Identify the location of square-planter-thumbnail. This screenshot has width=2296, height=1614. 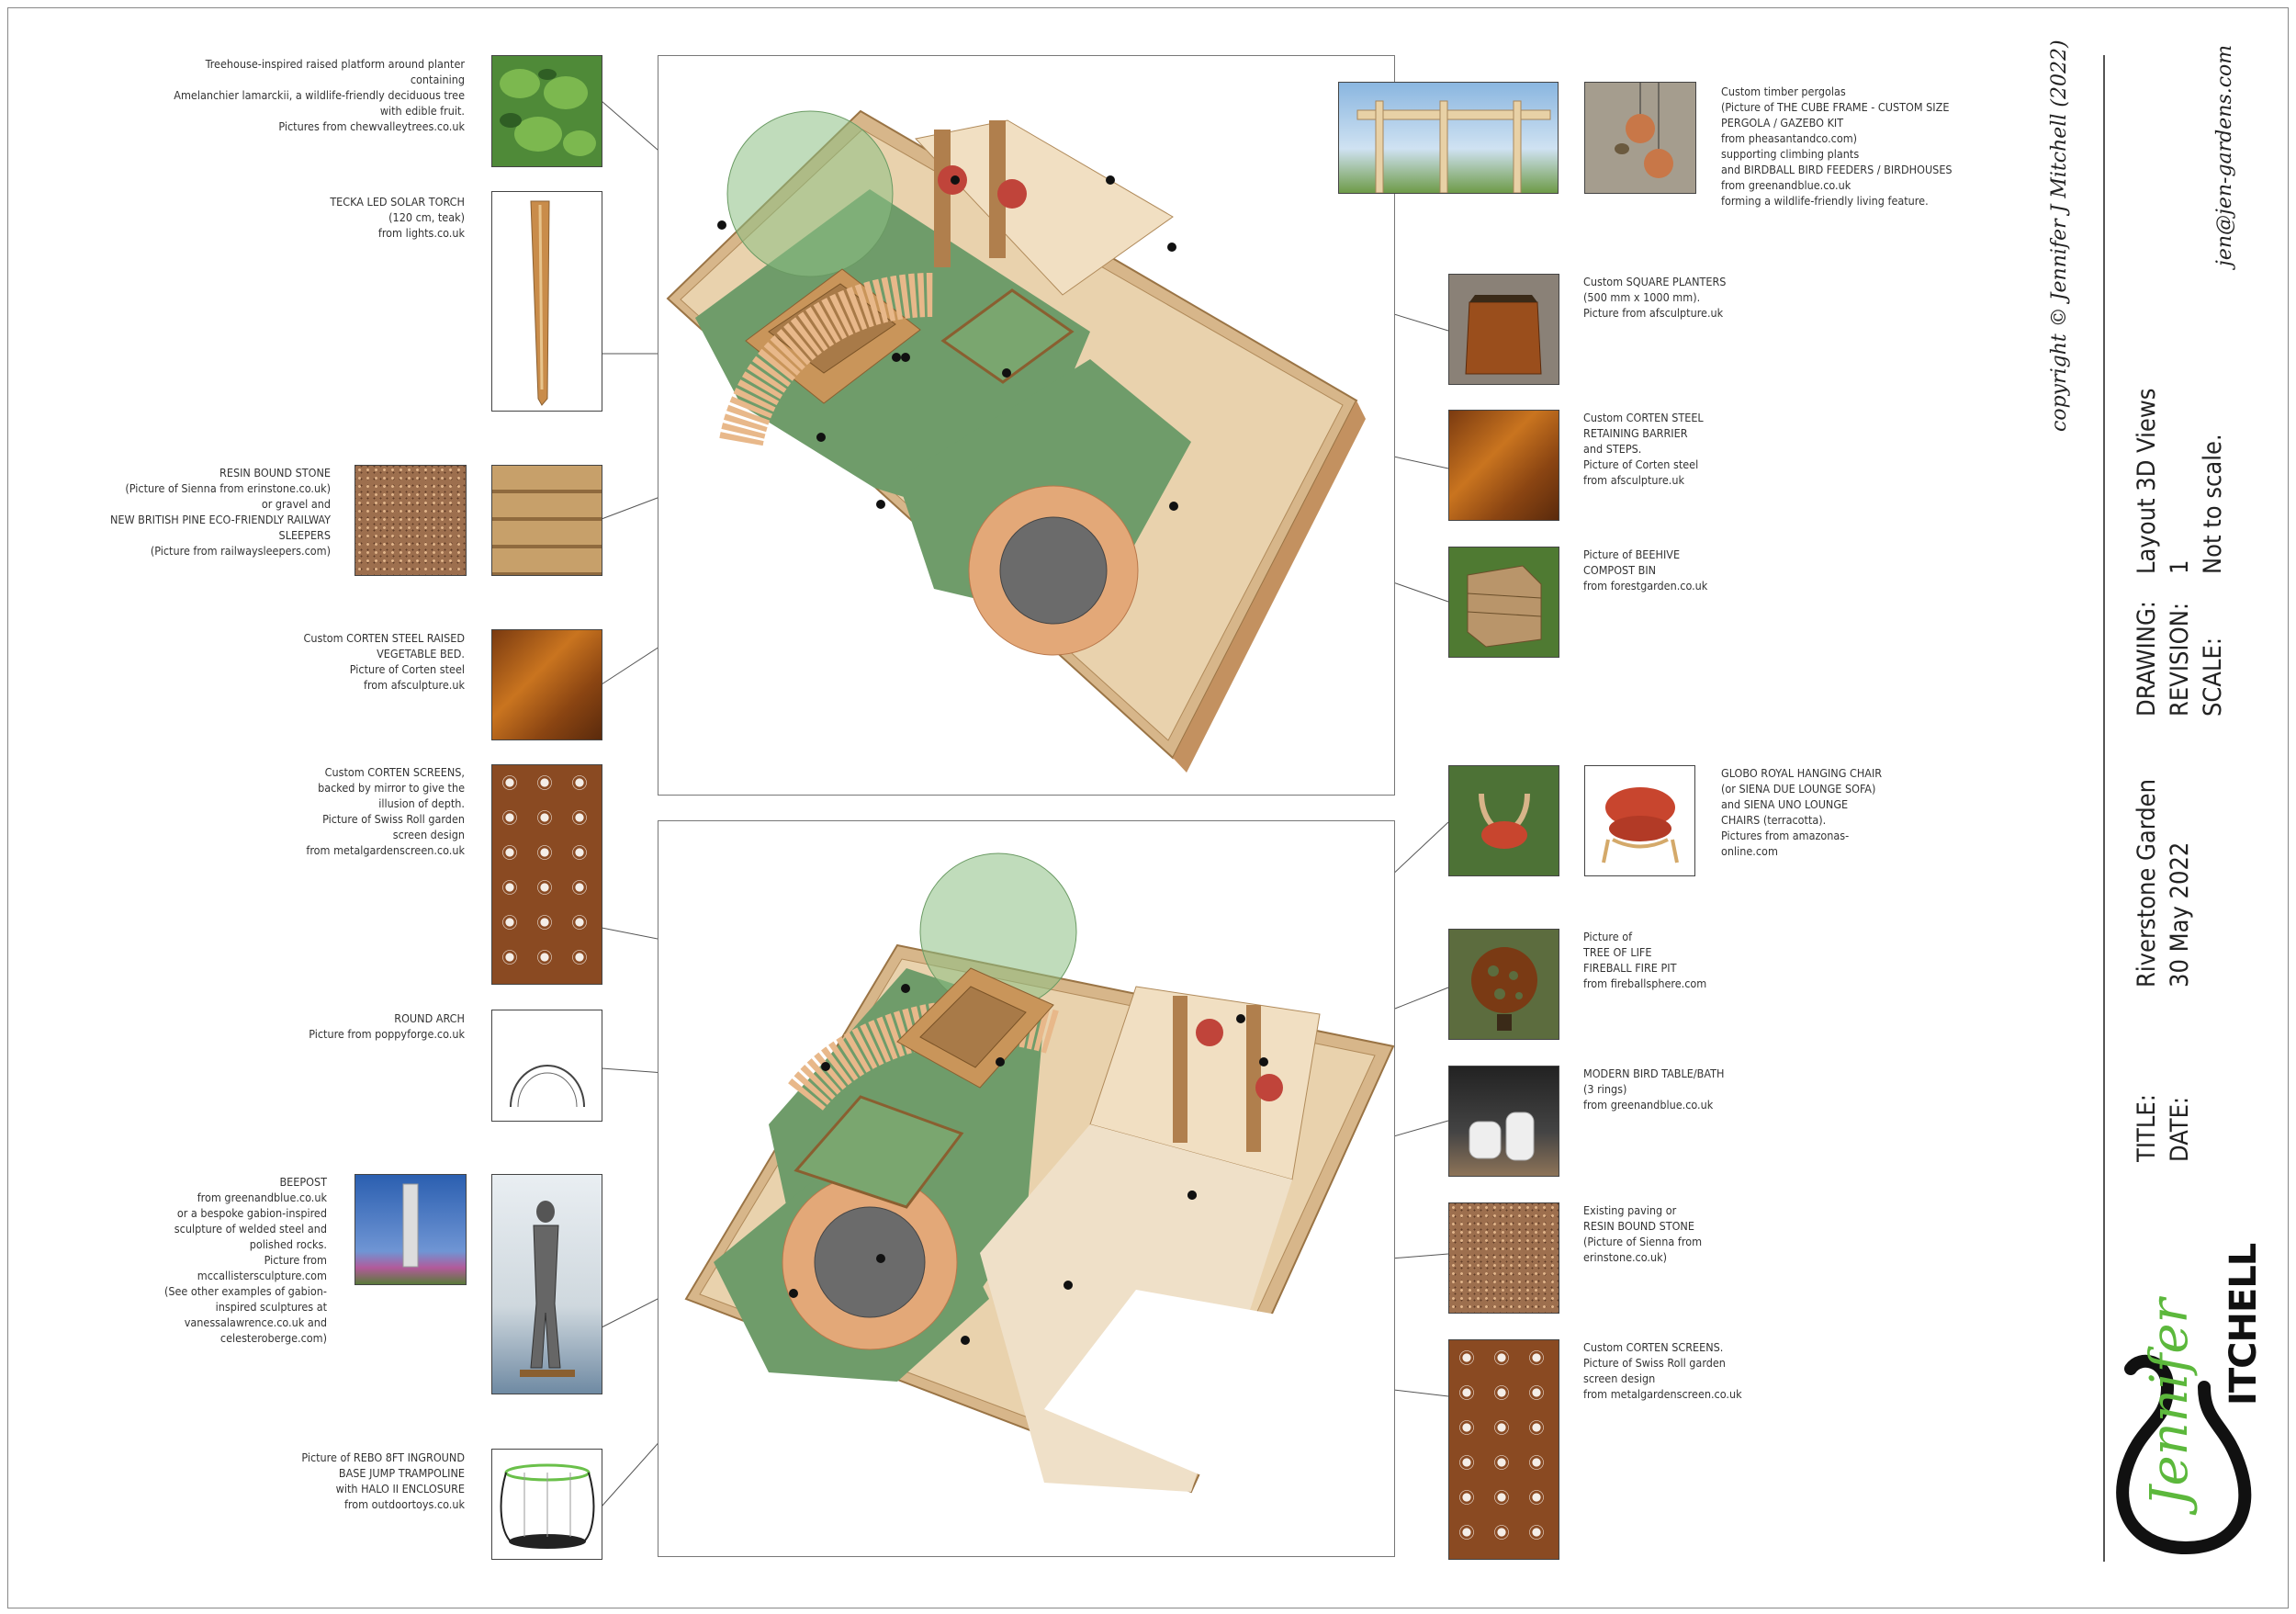
(1504, 329).